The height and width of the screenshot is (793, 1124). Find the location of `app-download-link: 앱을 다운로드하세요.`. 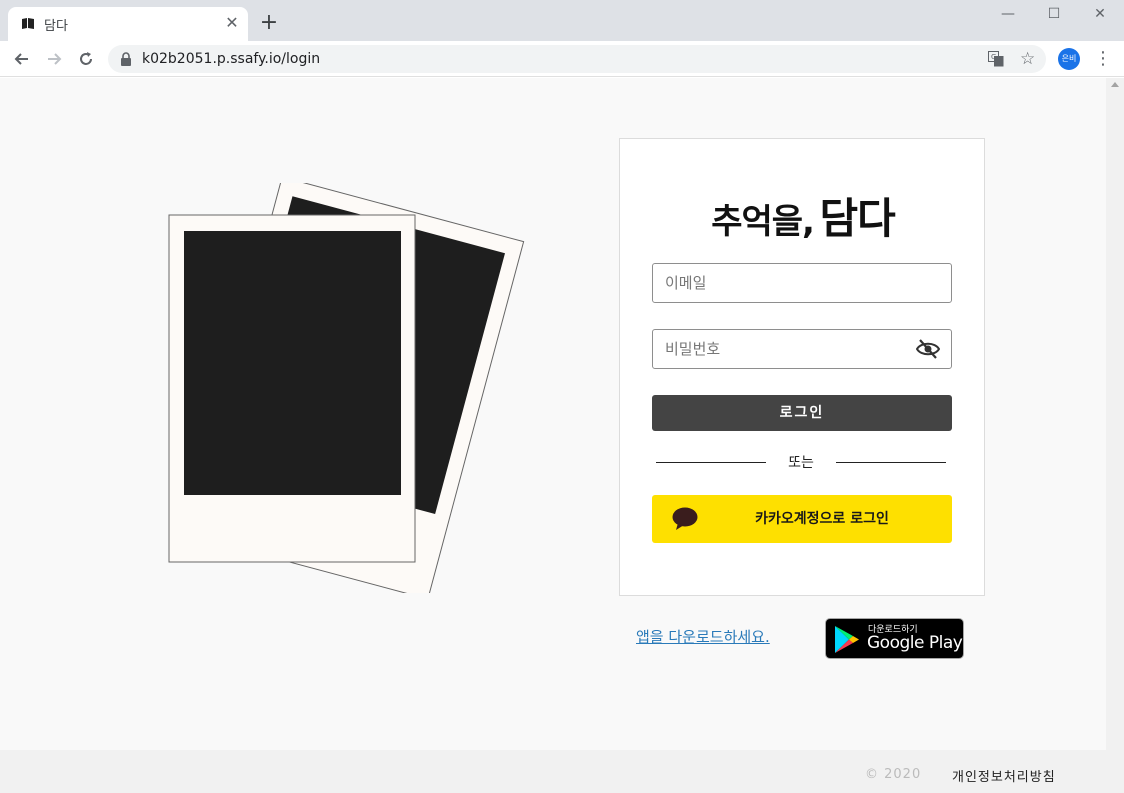

app-download-link: 앱을 다운로드하세요. is located at coordinates (703, 636).